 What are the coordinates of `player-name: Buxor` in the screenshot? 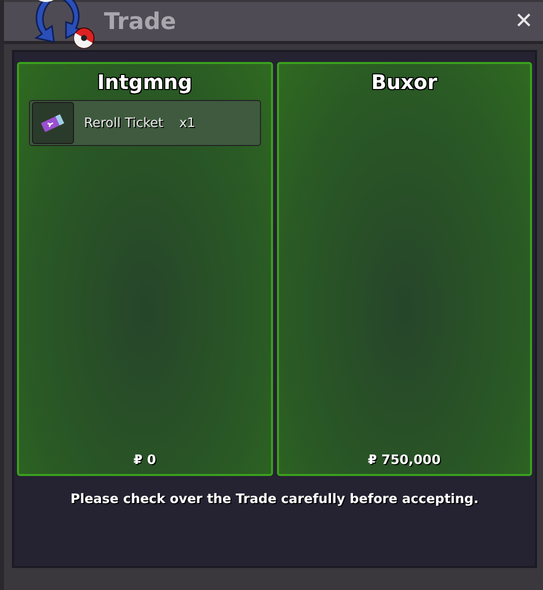 It's located at (404, 82).